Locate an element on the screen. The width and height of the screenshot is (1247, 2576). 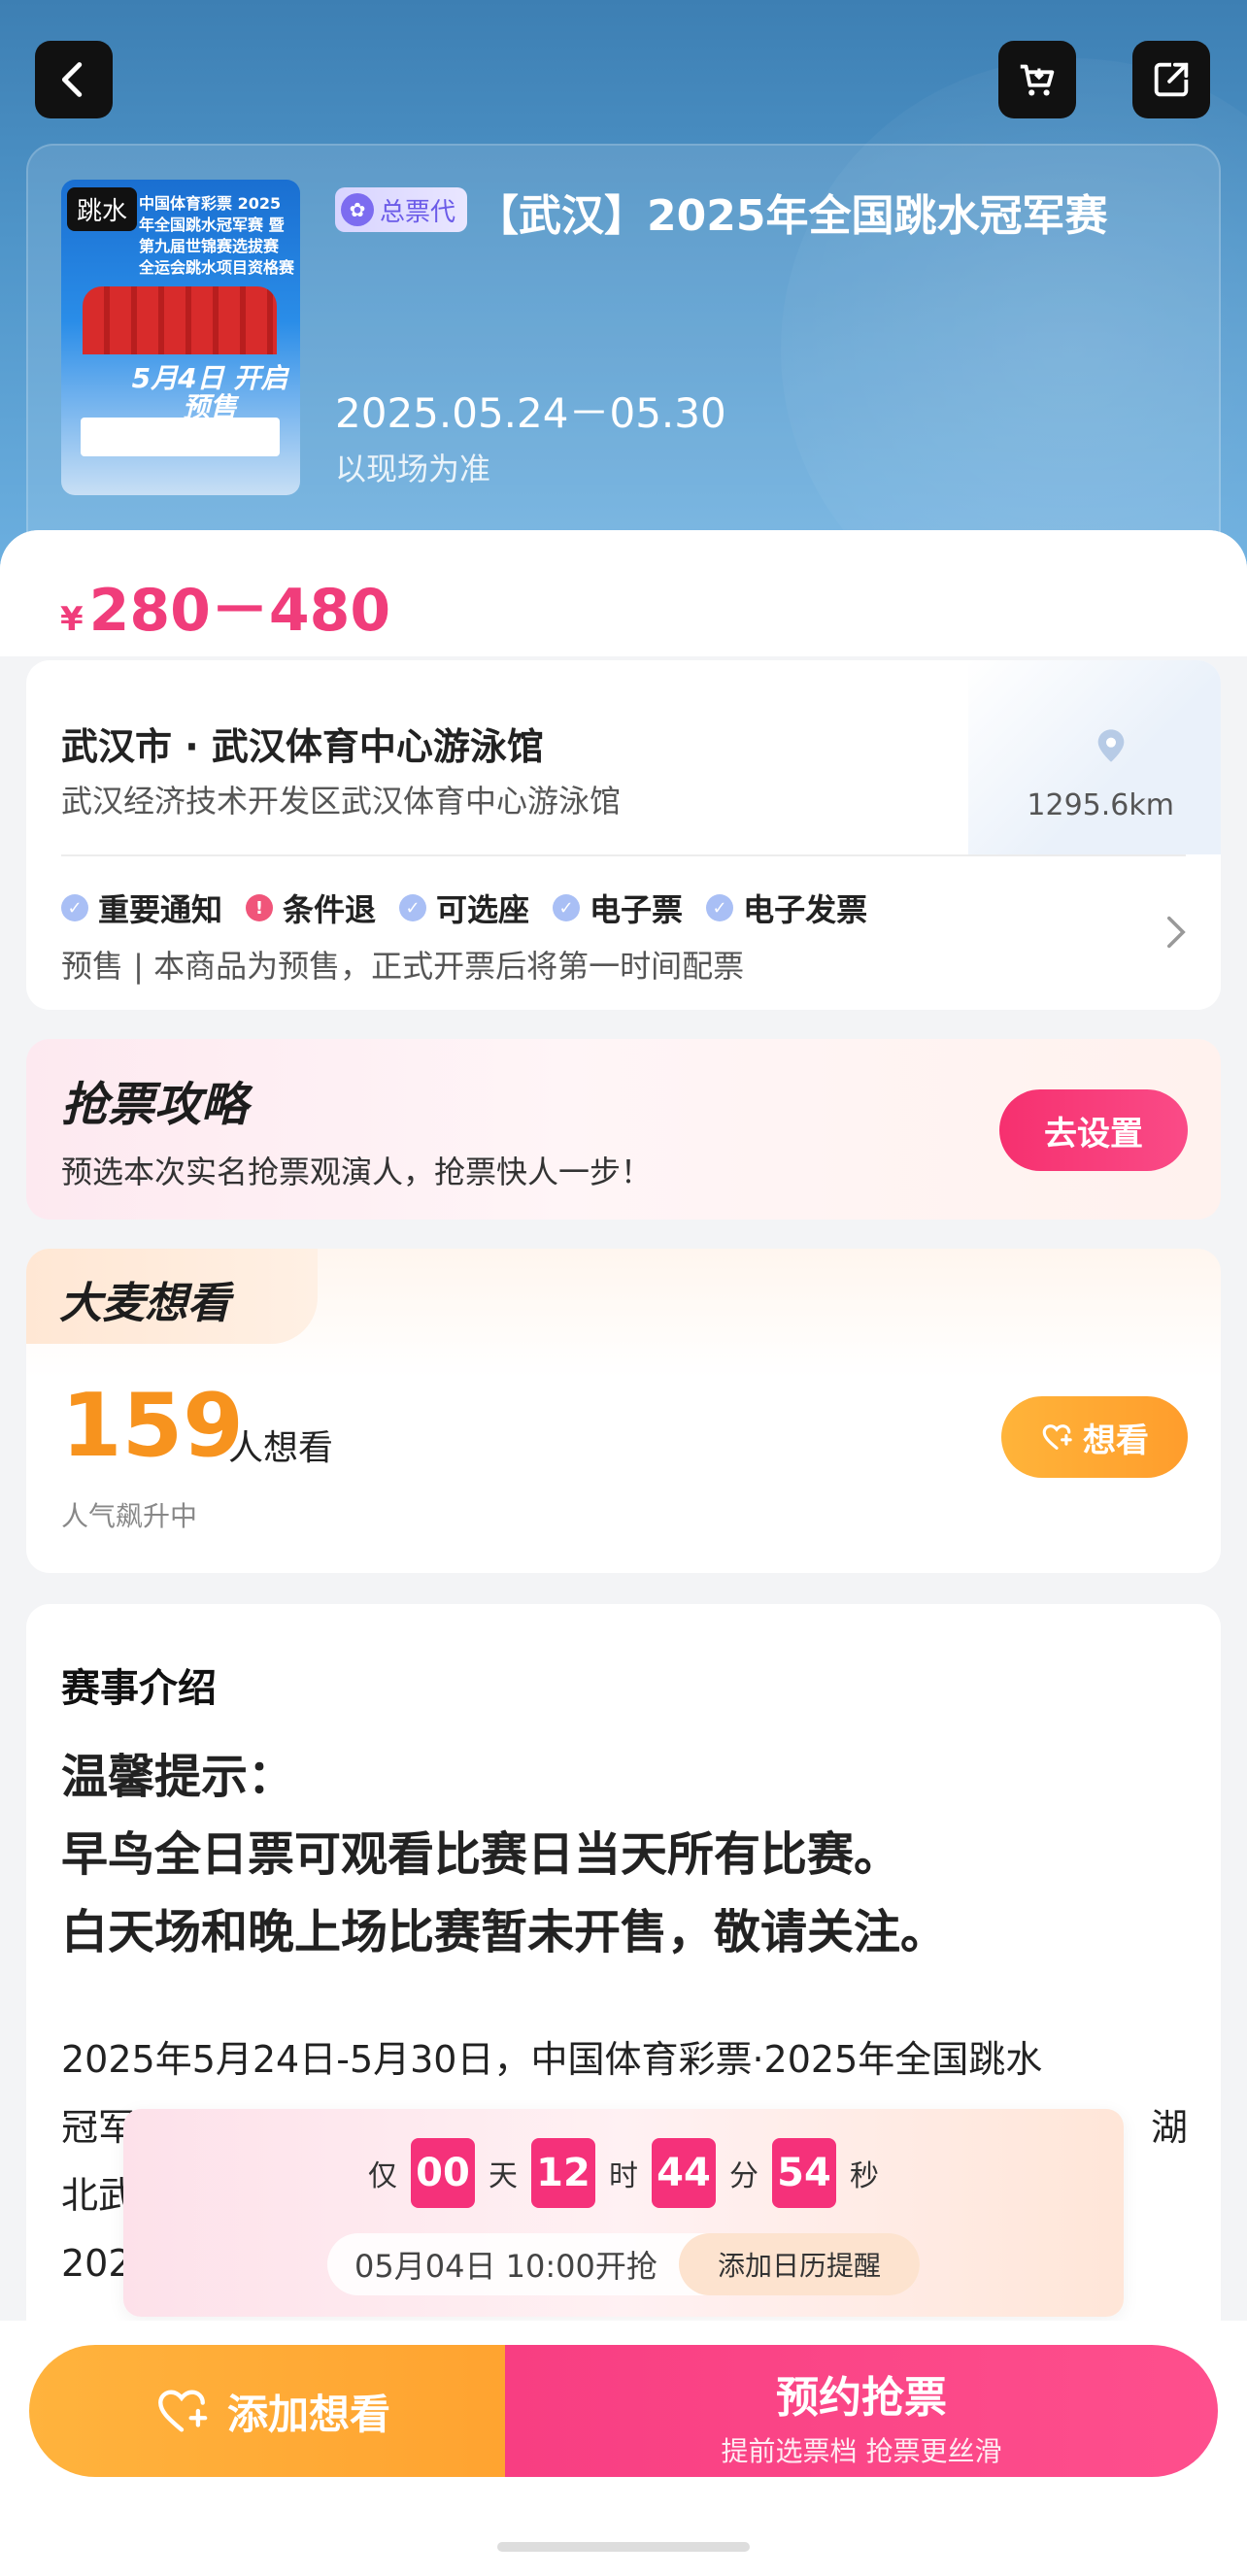
want-tab-label: 大麦想看 is located at coordinates (144, 1304).